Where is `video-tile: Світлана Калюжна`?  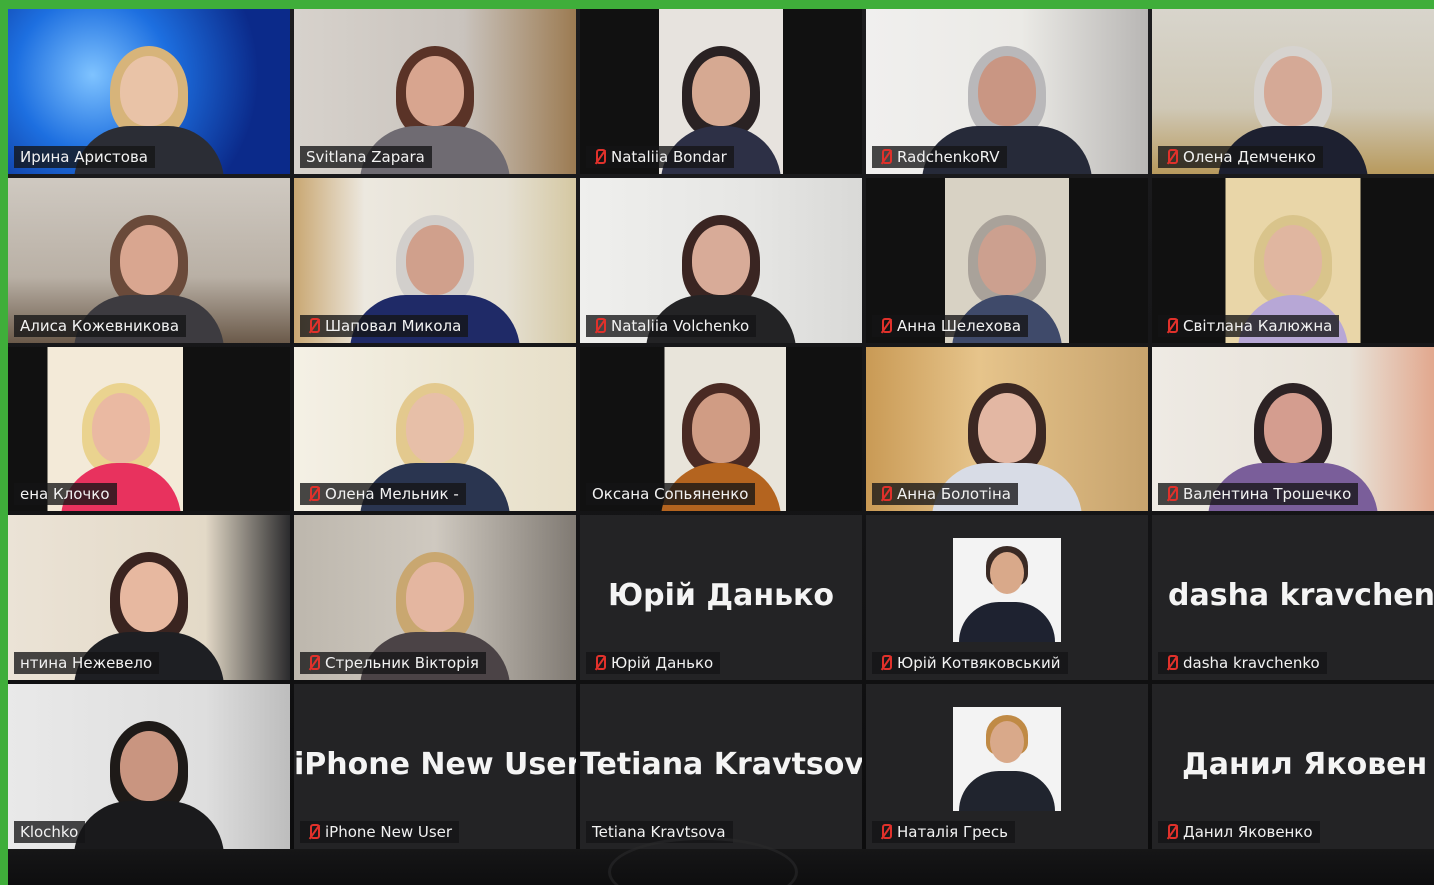
video-tile: Світлана Калюжна is located at coordinates (1293, 260).